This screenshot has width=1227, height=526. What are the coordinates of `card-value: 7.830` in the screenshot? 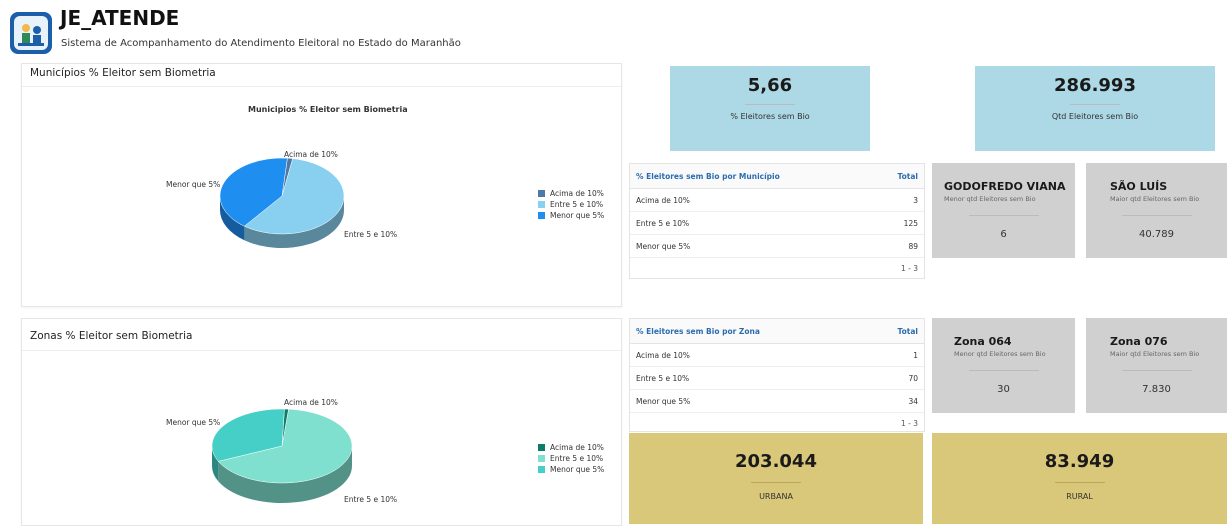 It's located at (1156, 389).